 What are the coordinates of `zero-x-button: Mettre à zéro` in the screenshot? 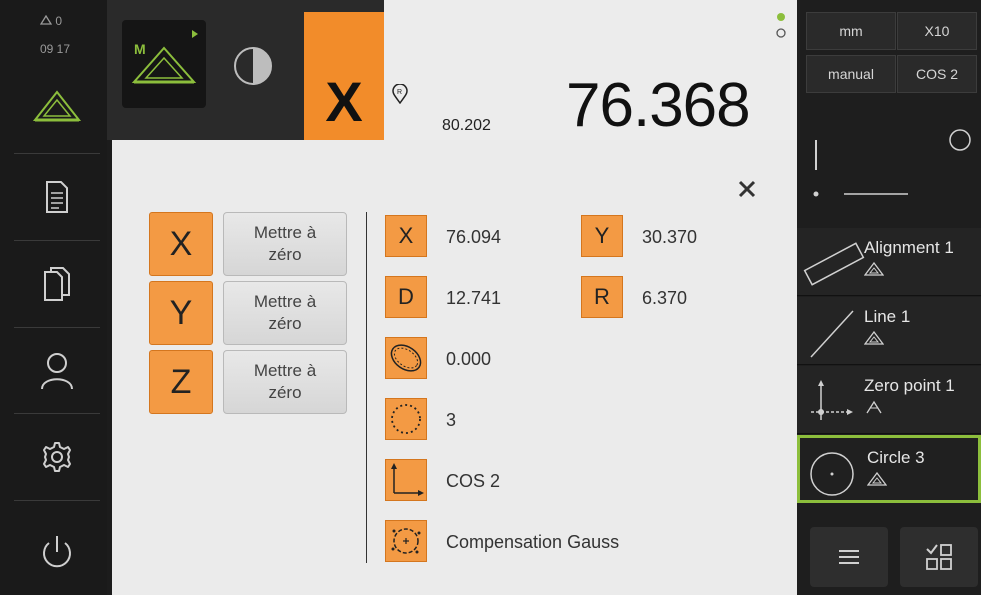 It's located at (285, 244).